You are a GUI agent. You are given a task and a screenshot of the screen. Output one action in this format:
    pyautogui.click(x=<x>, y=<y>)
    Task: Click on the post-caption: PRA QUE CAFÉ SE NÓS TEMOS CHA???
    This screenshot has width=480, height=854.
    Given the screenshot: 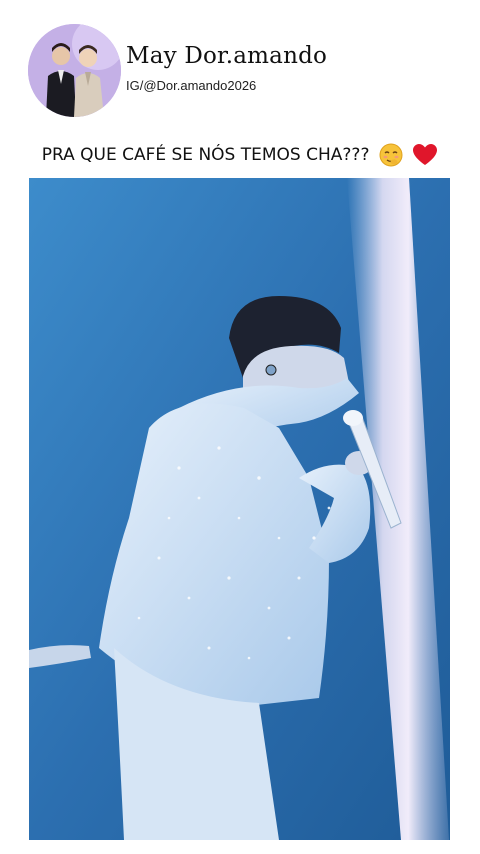 What is the action you would take?
    pyautogui.click(x=240, y=155)
    